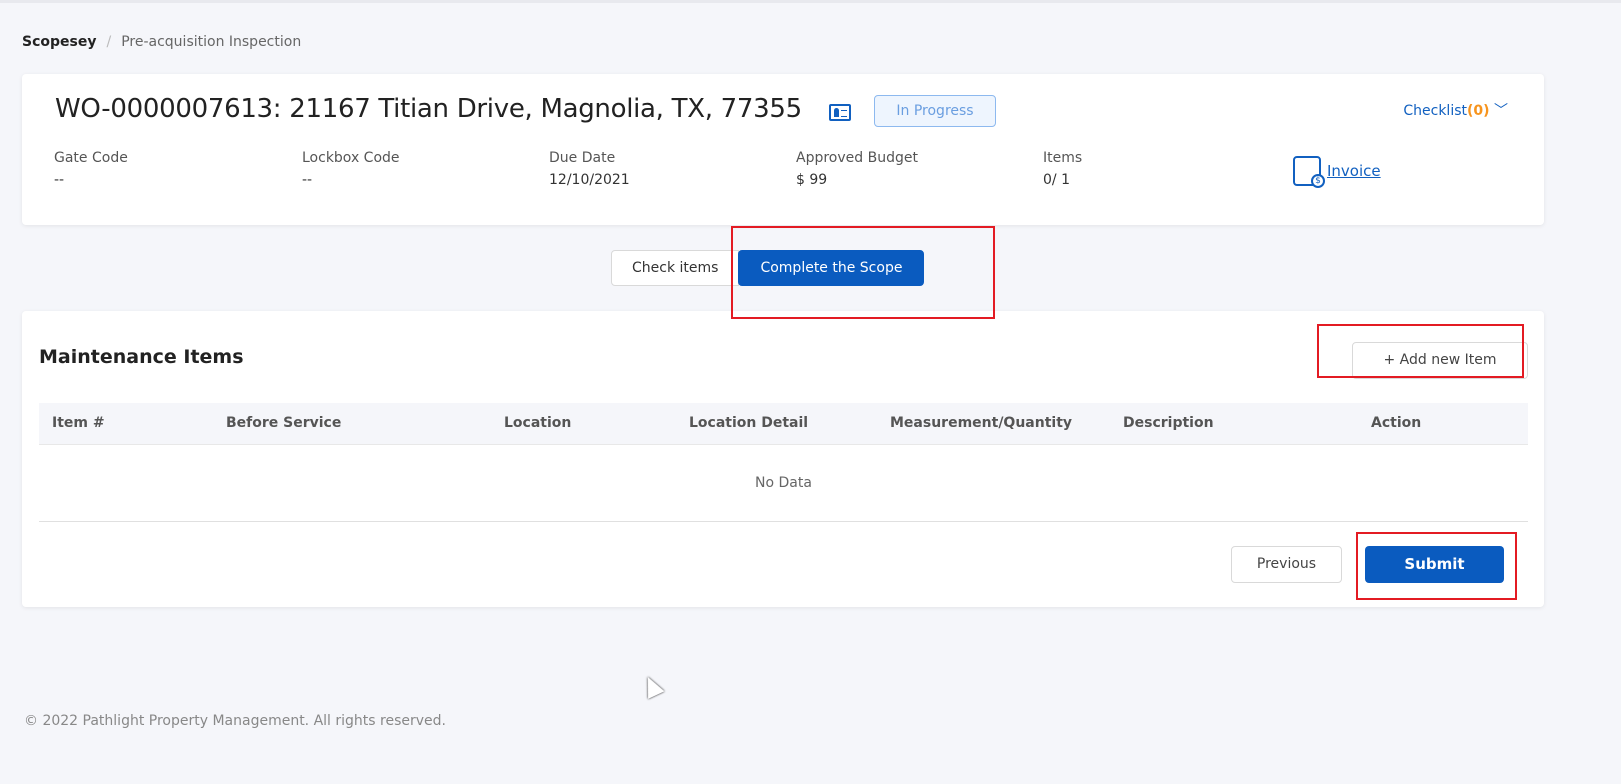  I want to click on mouse-cursor-icon, so click(652, 686).